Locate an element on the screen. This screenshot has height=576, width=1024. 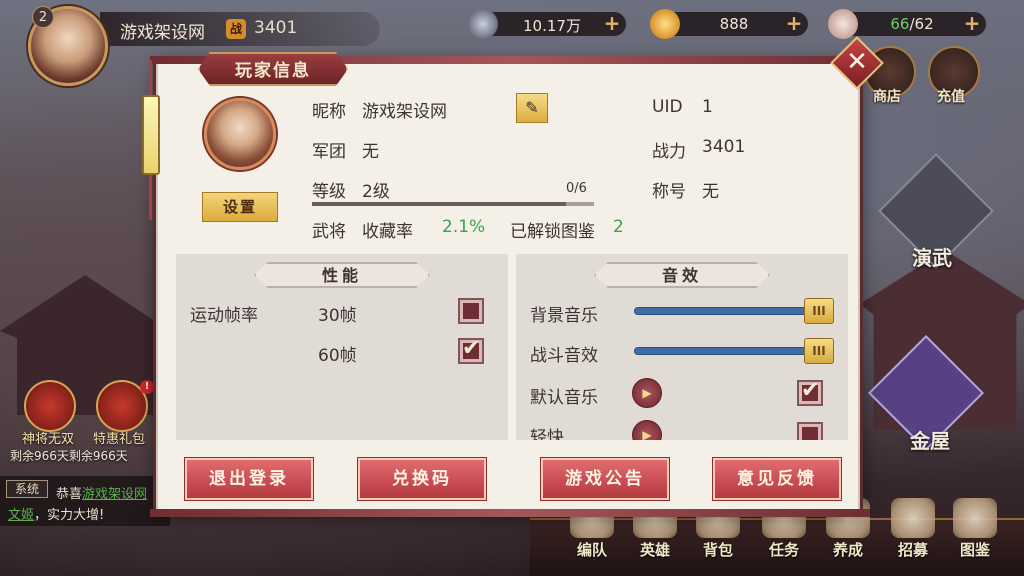
xp-progress-fill is located at coordinates (439, 204).